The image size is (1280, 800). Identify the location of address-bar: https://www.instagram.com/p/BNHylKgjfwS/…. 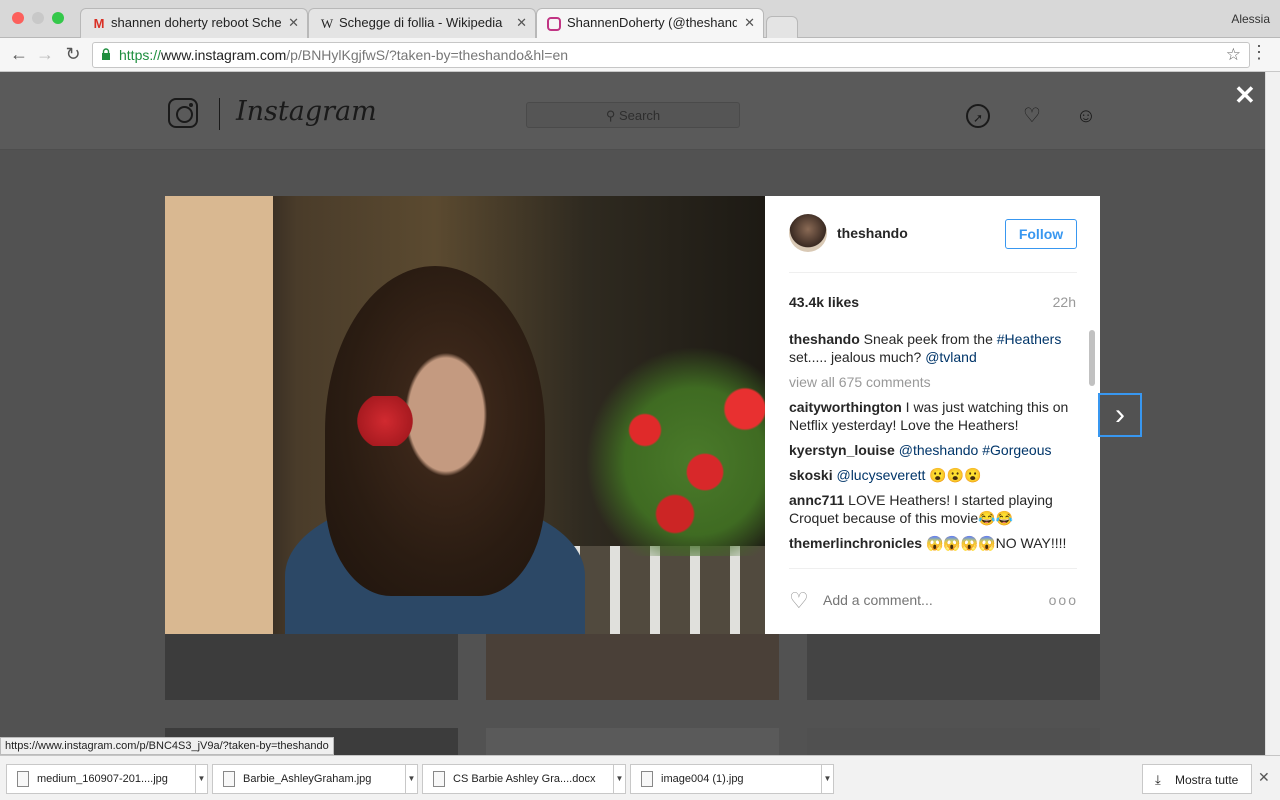
(671, 55).